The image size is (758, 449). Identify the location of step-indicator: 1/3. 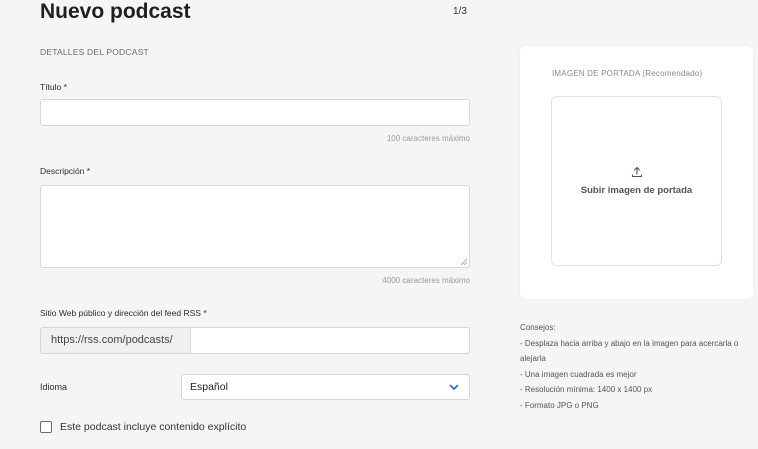
(460, 11).